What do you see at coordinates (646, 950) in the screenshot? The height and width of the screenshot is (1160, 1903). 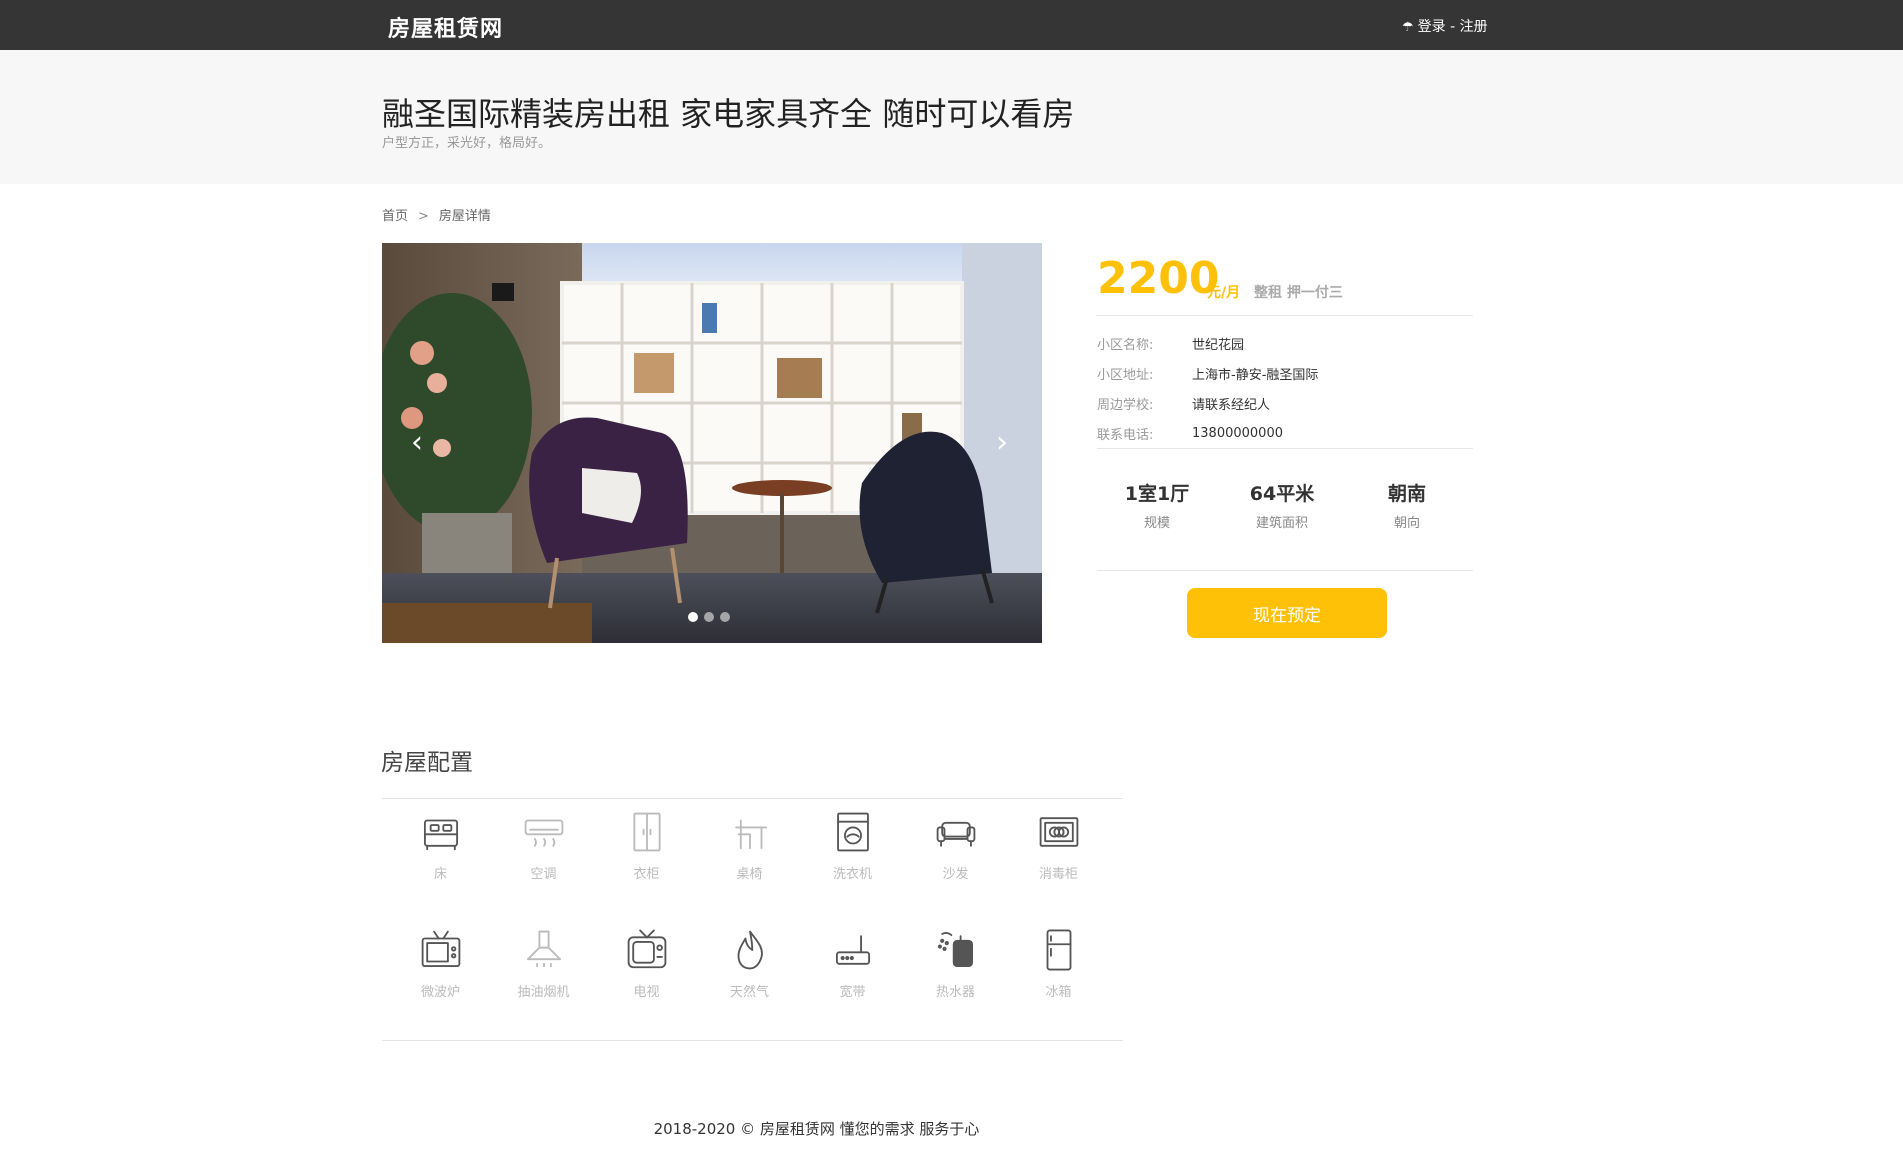 I see `tv-icon` at bounding box center [646, 950].